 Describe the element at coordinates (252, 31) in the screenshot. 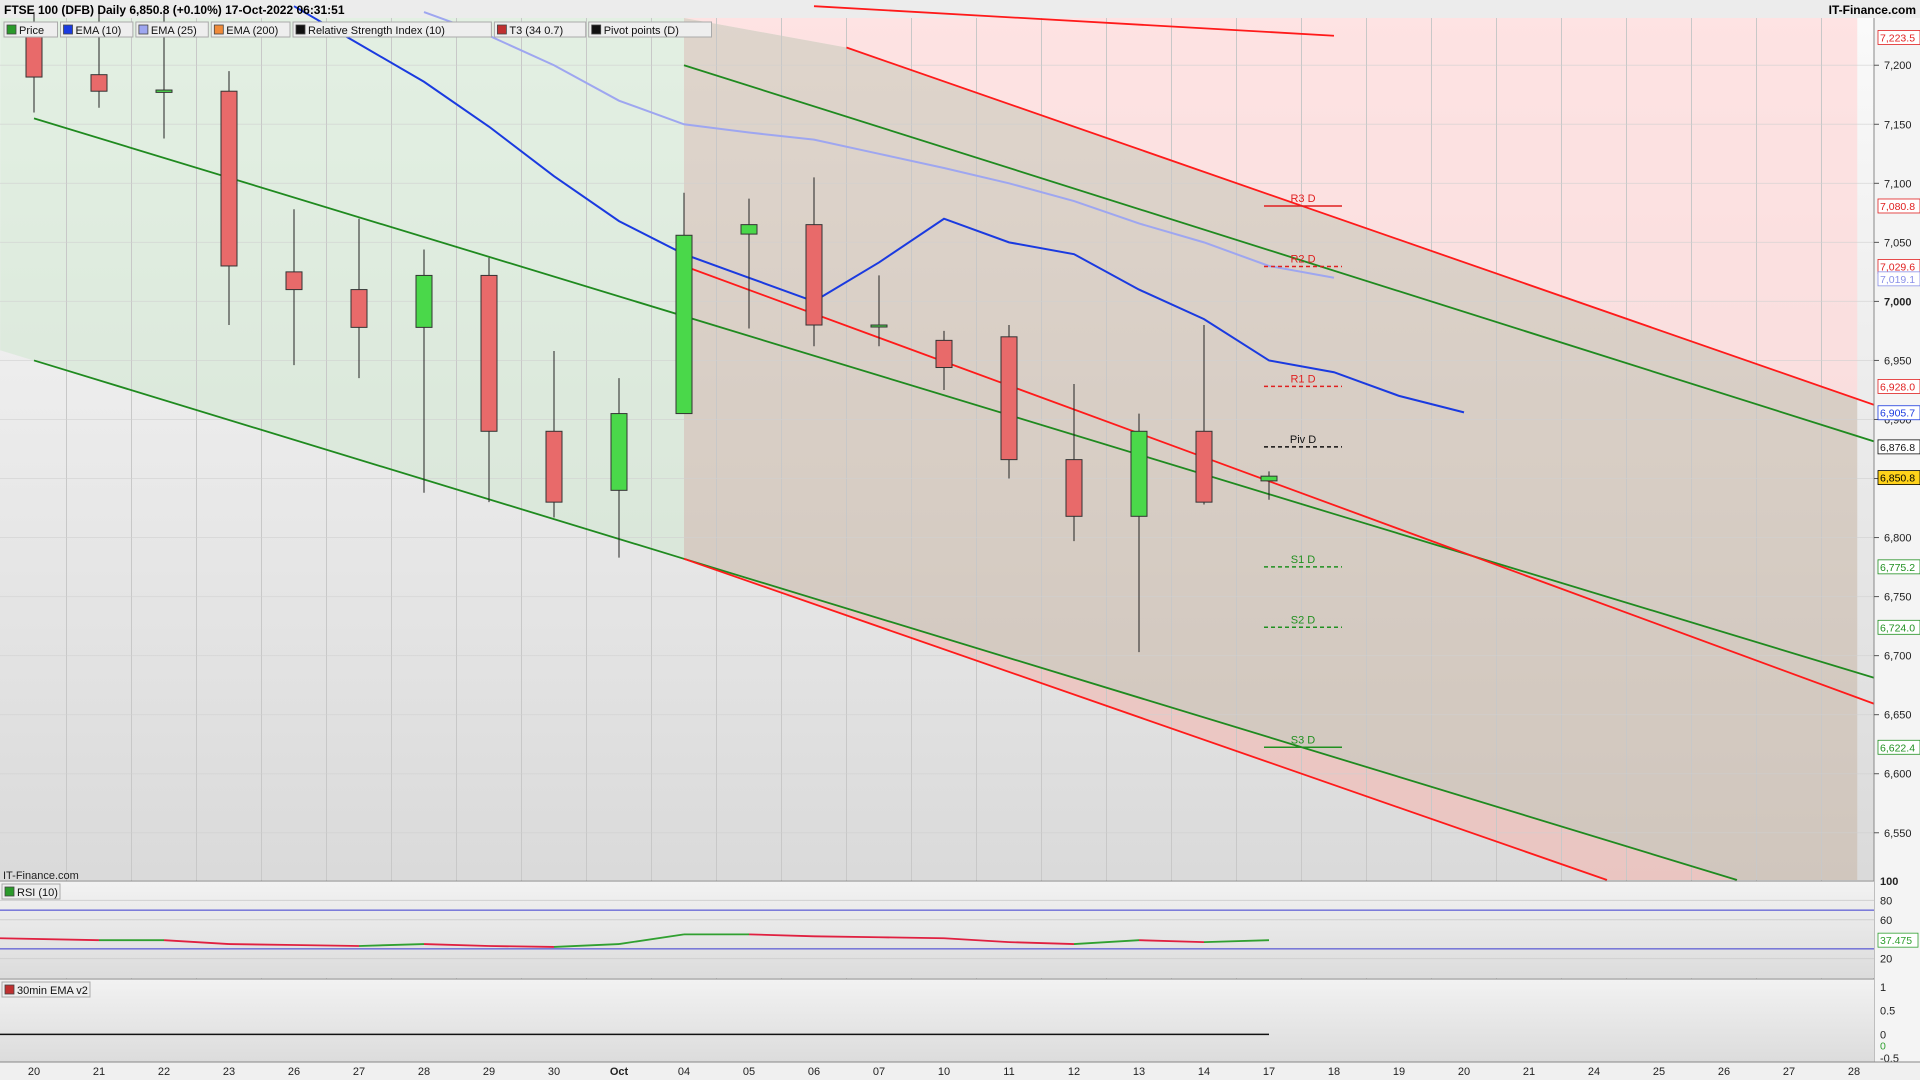

I see `legend-label: EMA (200)` at that location.